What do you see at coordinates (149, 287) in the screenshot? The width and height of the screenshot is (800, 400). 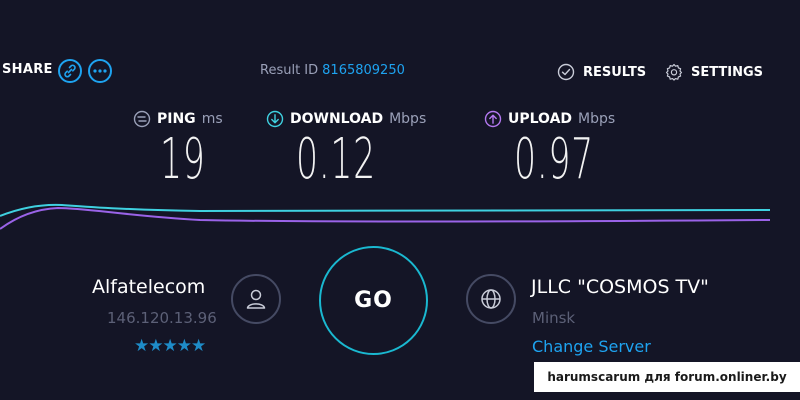 I see `isp-name: Alfatelecom` at bounding box center [149, 287].